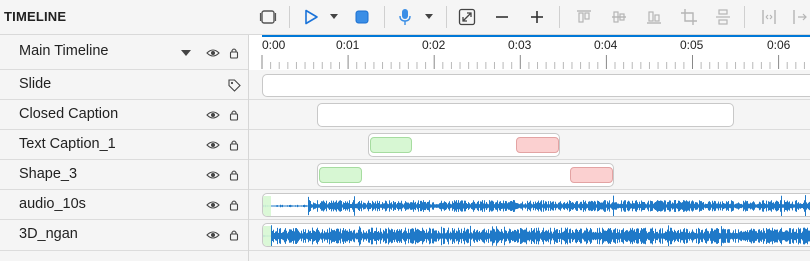 The height and width of the screenshot is (261, 810). I want to click on track-slide, so click(529, 85).